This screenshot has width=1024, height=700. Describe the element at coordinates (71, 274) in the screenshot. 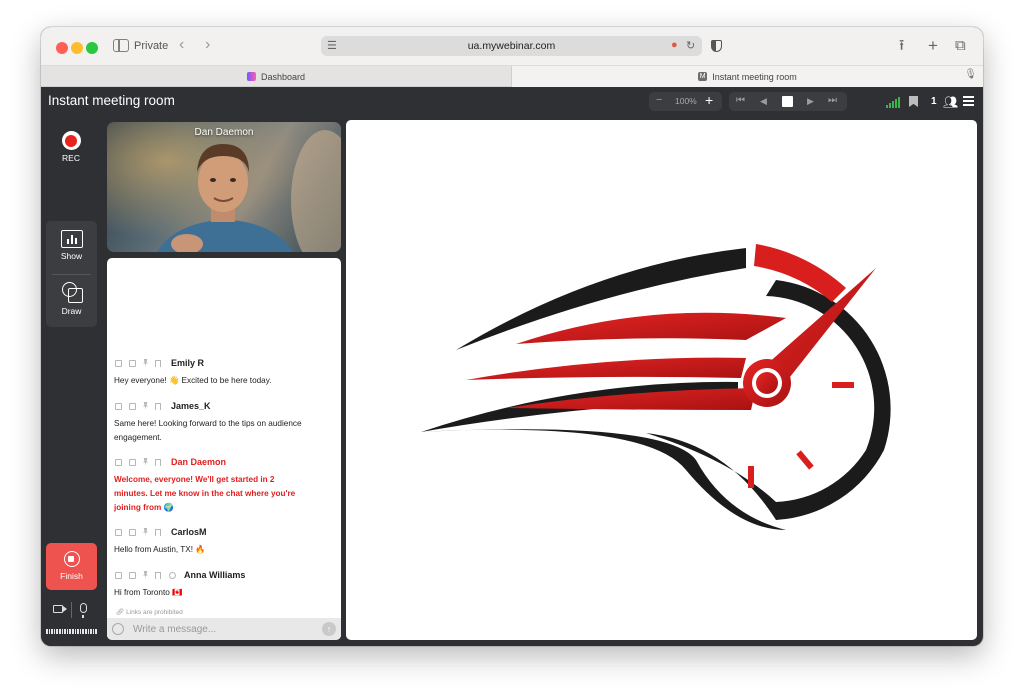

I see `tool-group: Show Draw` at that location.